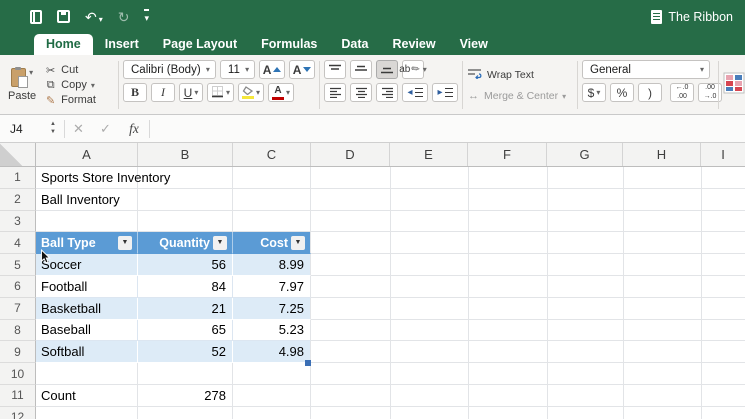  What do you see at coordinates (185, 154) in the screenshot?
I see `column-header-b: B` at bounding box center [185, 154].